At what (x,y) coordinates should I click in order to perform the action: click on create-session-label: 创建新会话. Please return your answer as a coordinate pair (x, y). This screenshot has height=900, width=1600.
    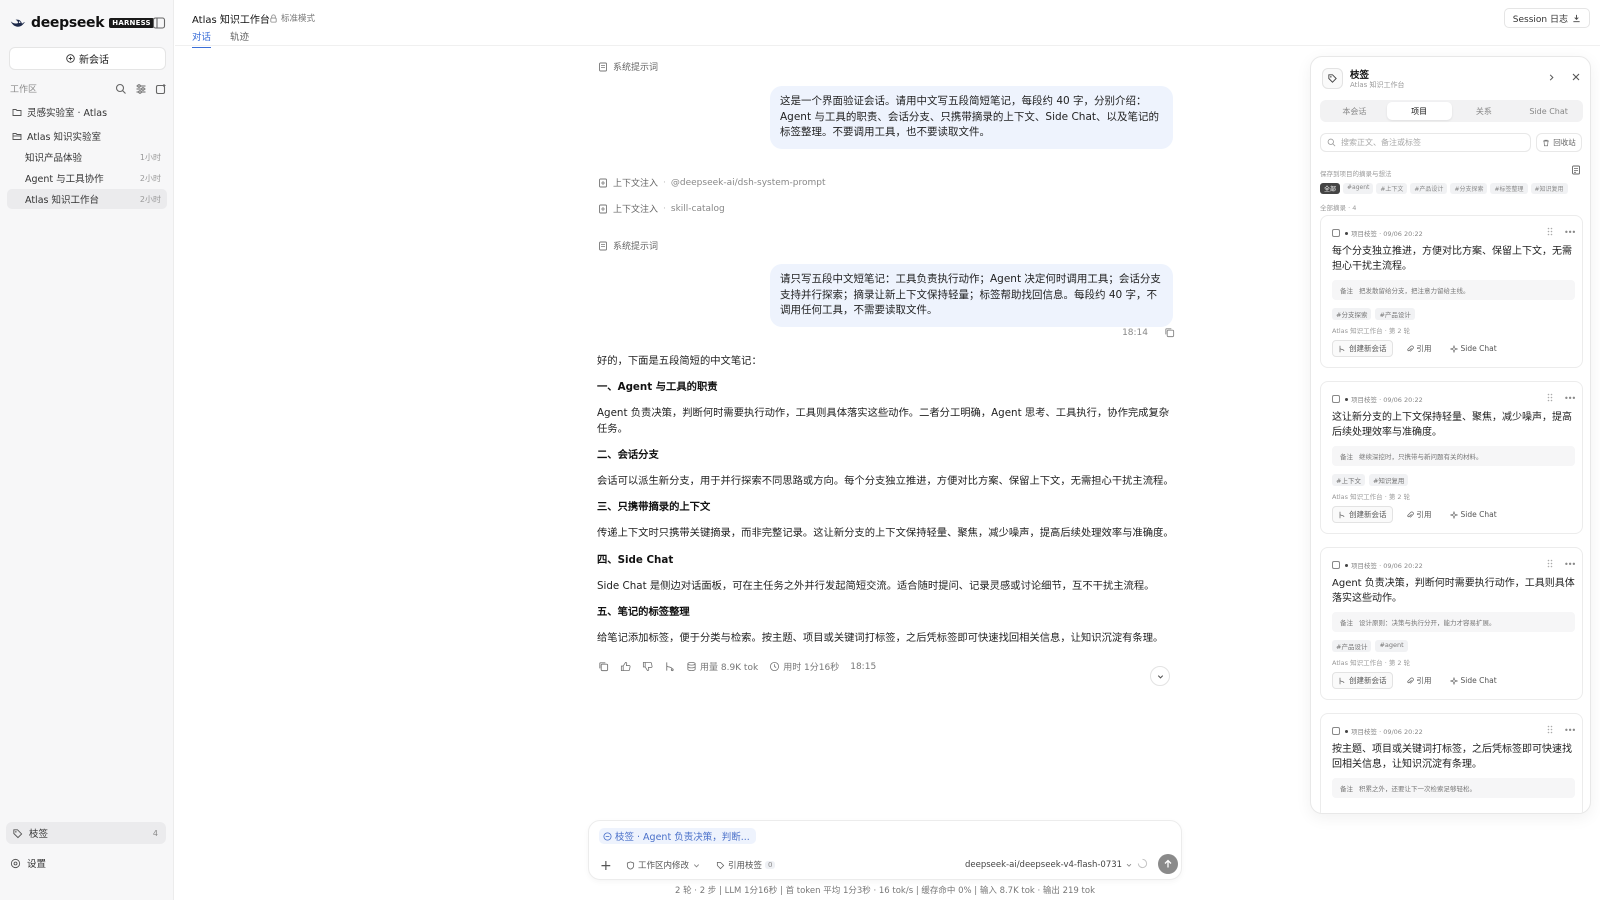
    Looking at the image, I should click on (1368, 348).